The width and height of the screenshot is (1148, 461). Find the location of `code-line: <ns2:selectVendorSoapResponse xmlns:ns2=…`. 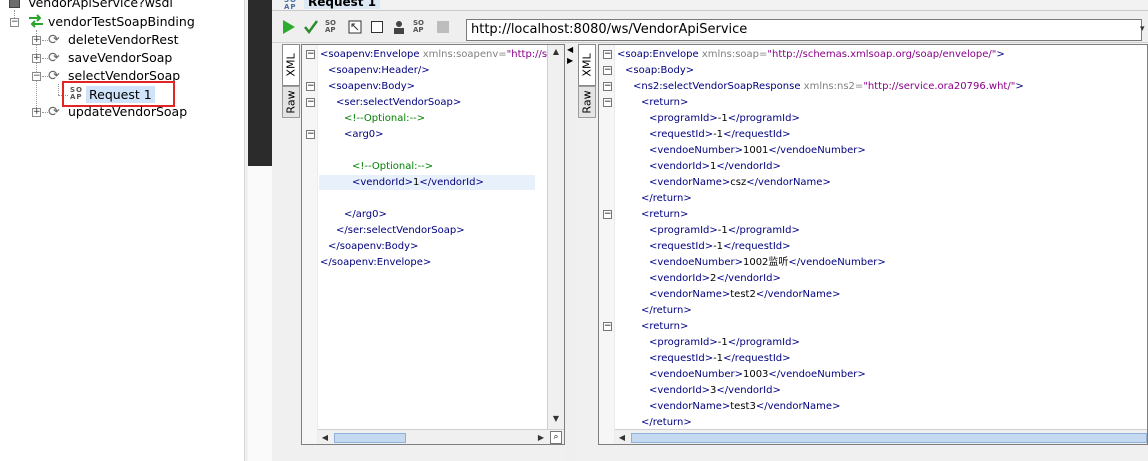

code-line: <ns2:selectVendorSoapResponse xmlns:ns2=… is located at coordinates (820, 87).